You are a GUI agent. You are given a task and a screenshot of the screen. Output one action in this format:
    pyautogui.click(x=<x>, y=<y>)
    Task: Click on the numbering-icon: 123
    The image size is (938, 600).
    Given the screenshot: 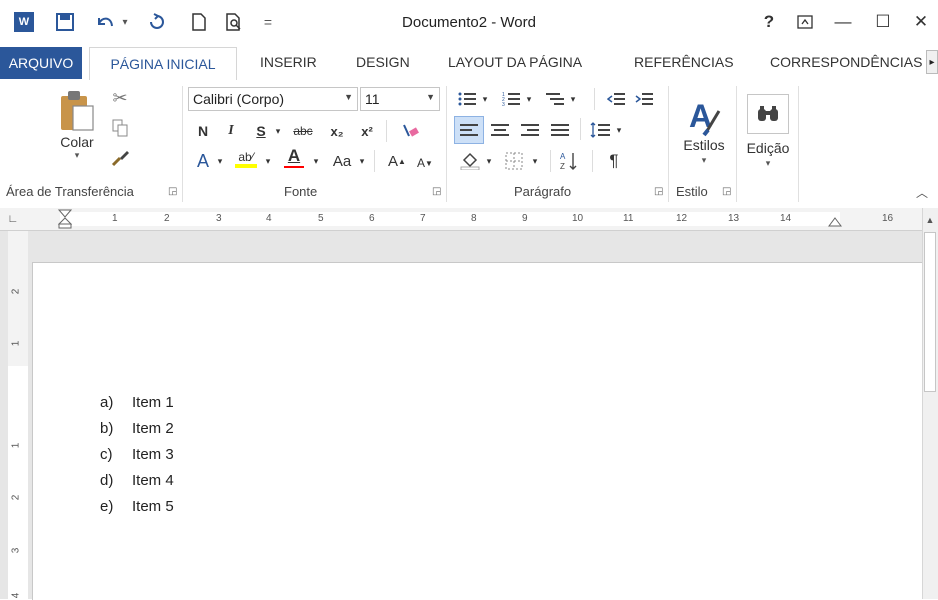 What is the action you would take?
    pyautogui.click(x=511, y=99)
    